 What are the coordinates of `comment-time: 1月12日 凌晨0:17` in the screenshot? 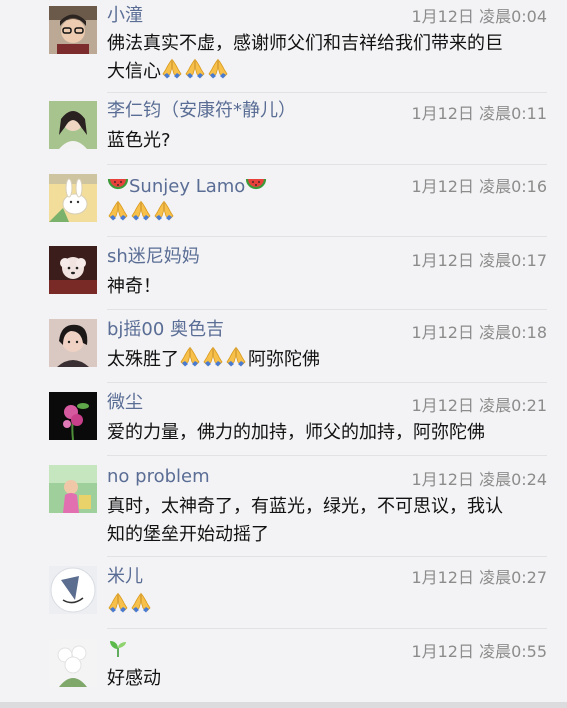 It's located at (479, 260).